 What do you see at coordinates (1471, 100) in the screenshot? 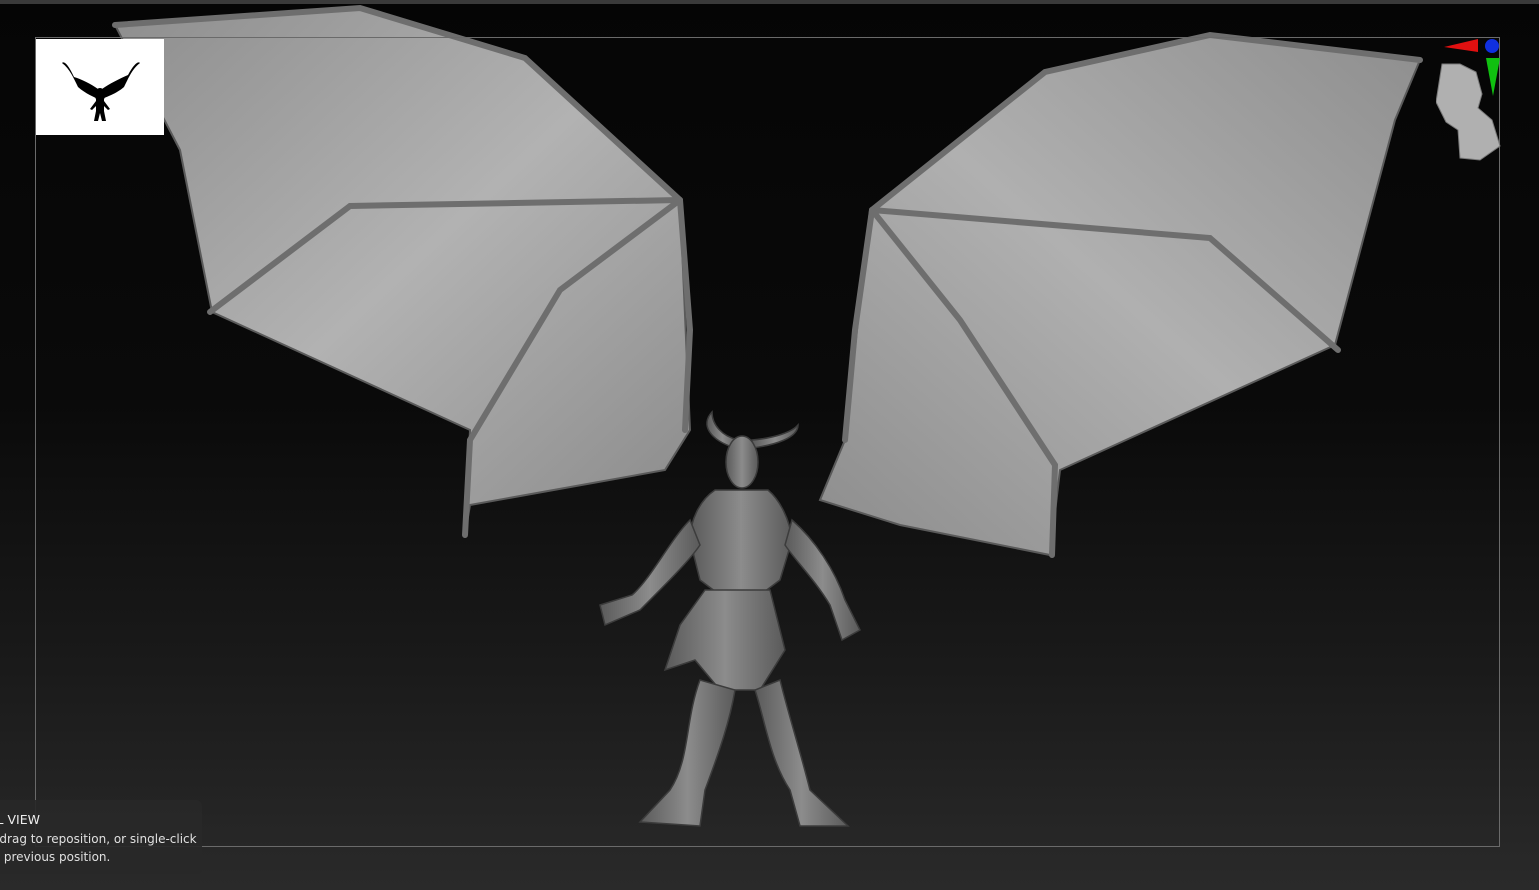
I see `head-orientation-gizmo-icon` at bounding box center [1471, 100].